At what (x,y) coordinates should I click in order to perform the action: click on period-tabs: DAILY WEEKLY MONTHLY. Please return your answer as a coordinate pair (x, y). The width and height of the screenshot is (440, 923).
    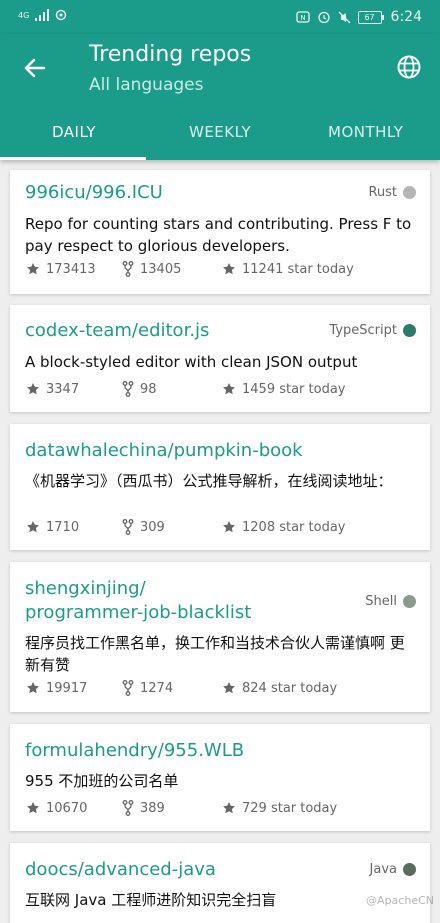
    Looking at the image, I should click on (220, 134).